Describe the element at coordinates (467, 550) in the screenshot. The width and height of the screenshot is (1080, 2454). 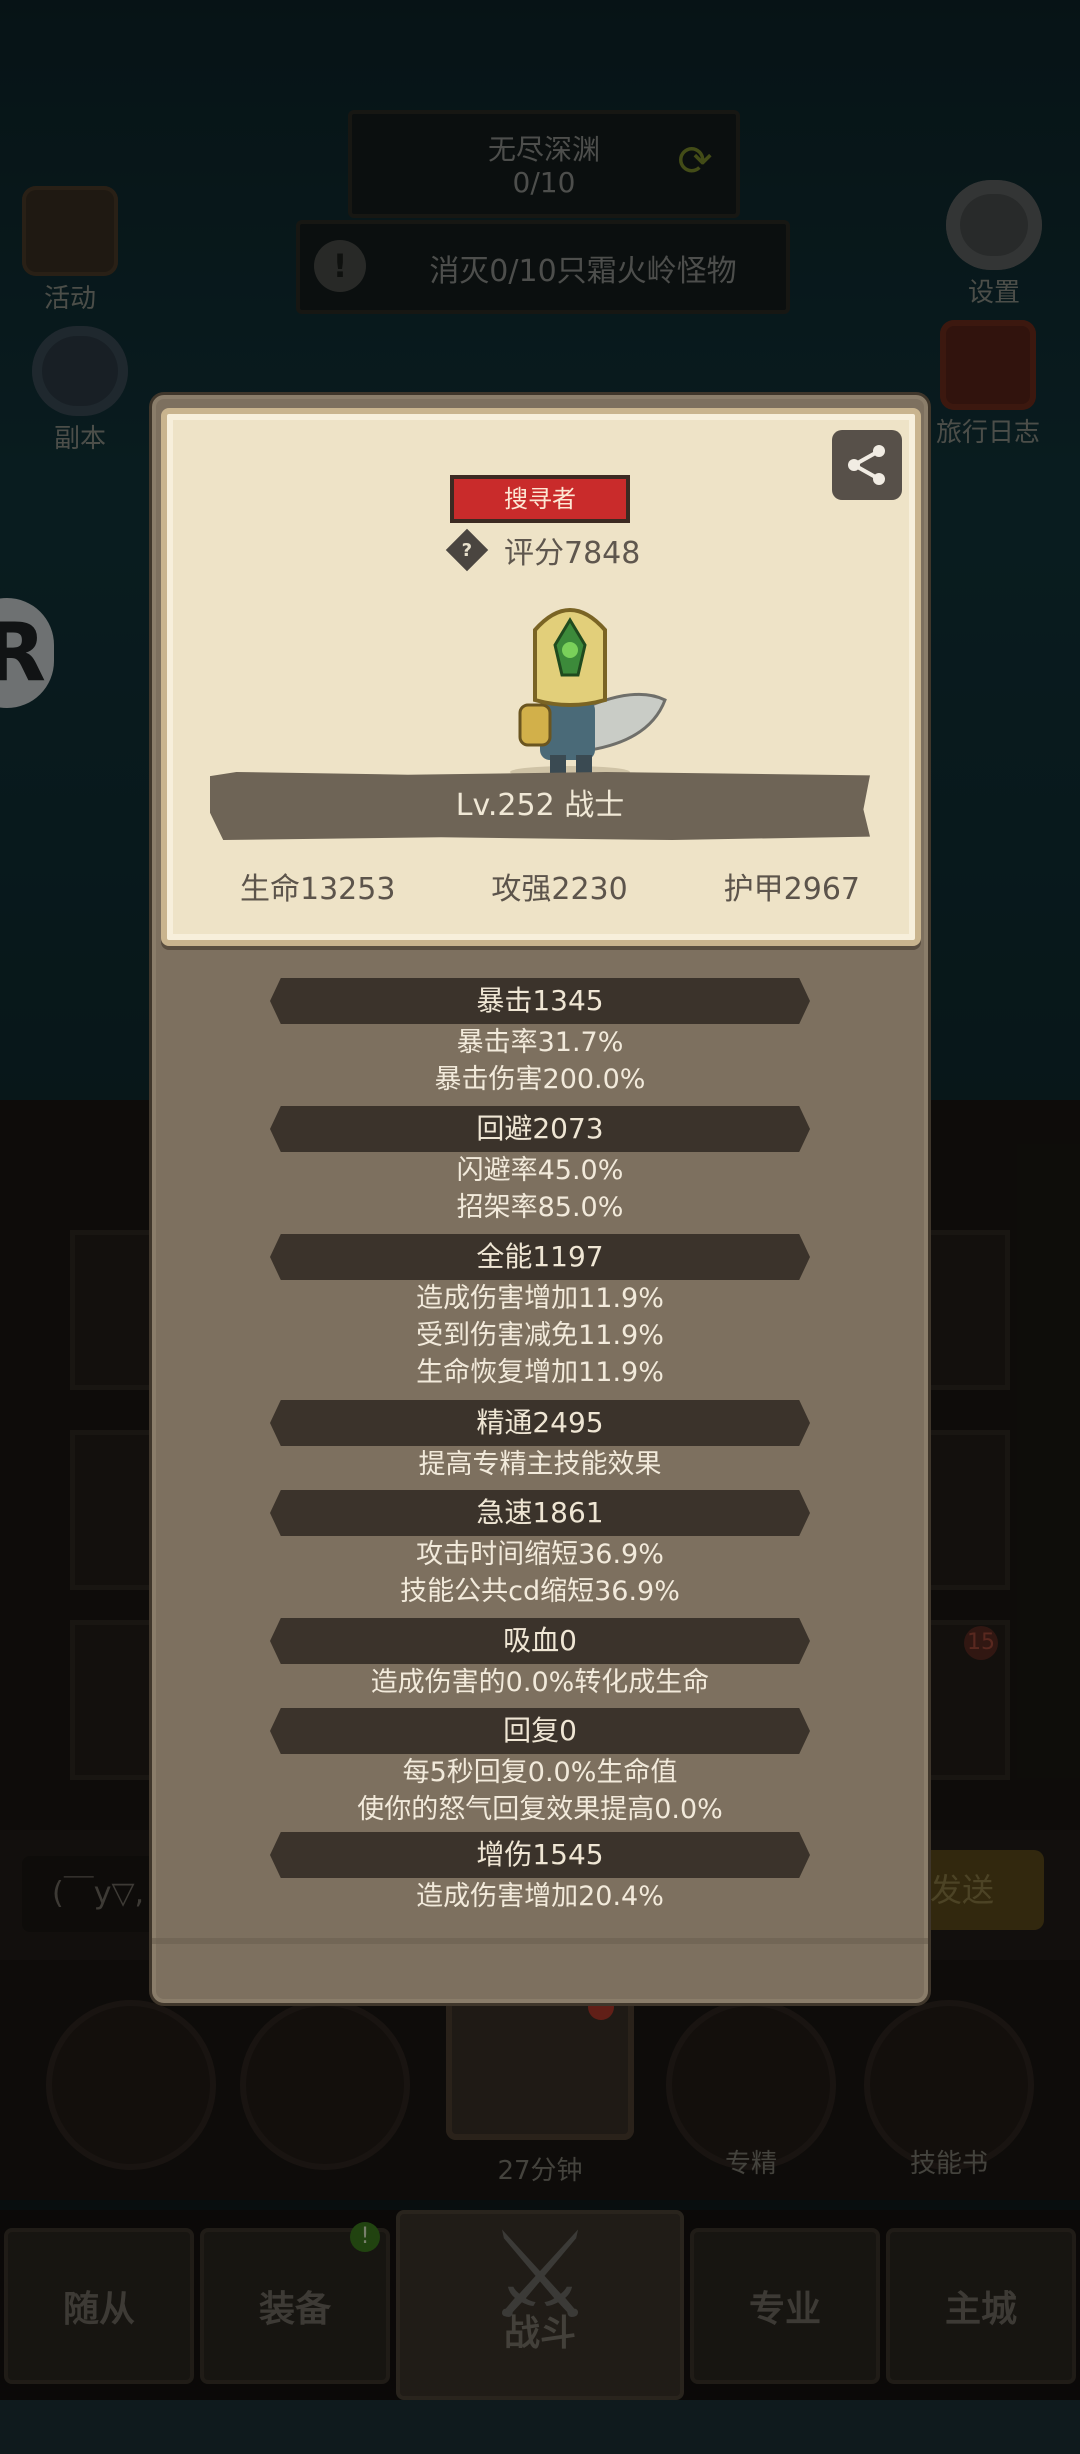
I see `question-diamond-icon: ?` at that location.